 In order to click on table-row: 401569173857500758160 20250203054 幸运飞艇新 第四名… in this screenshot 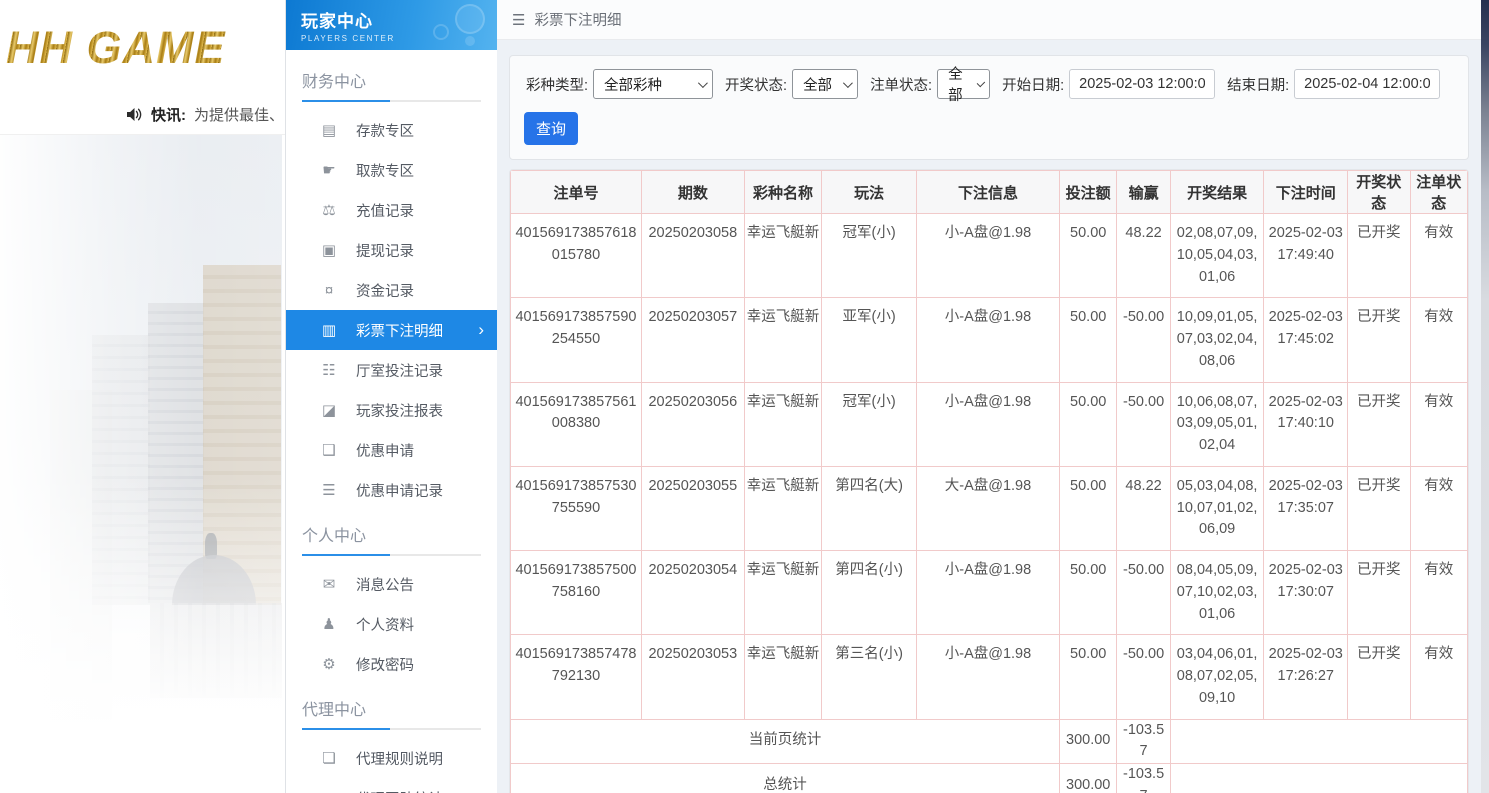, I will do `click(989, 592)`.